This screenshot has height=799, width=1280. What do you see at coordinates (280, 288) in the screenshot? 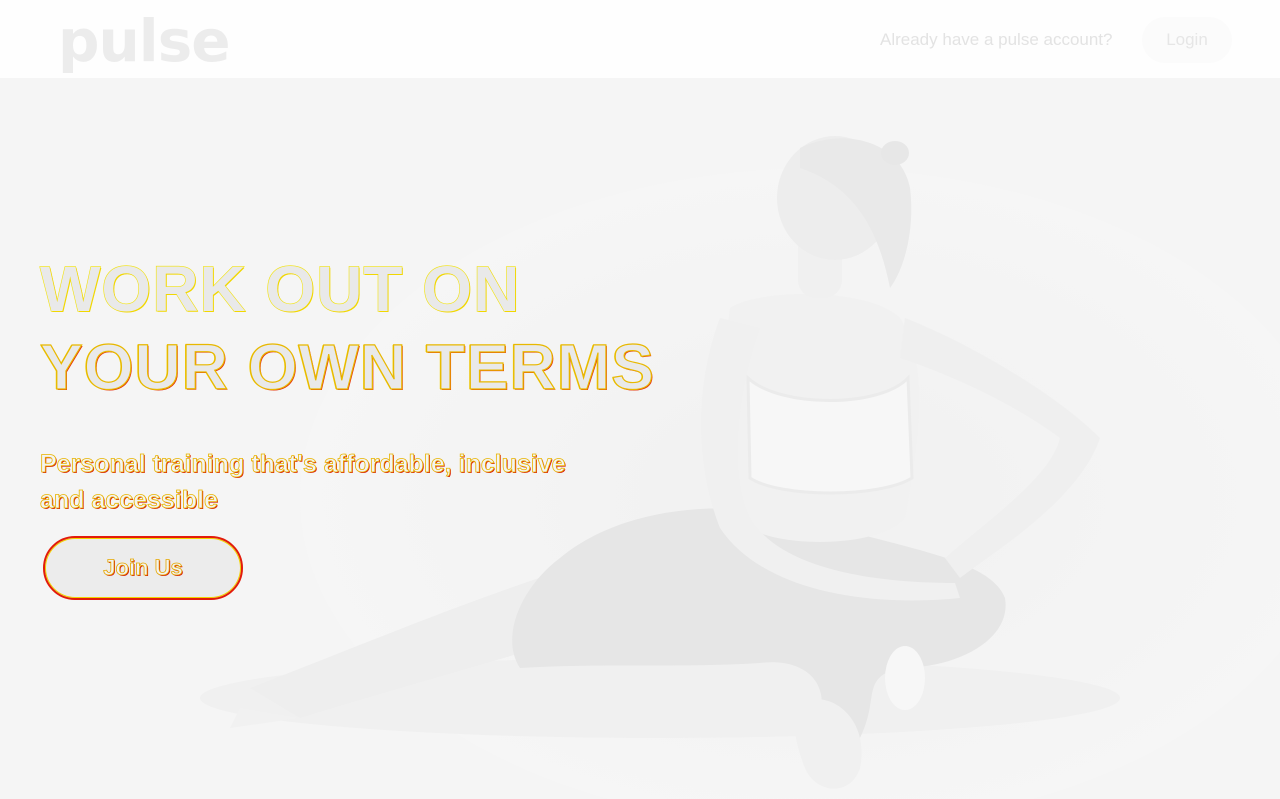
I see `headline-line-1: WORK OUT ON` at bounding box center [280, 288].